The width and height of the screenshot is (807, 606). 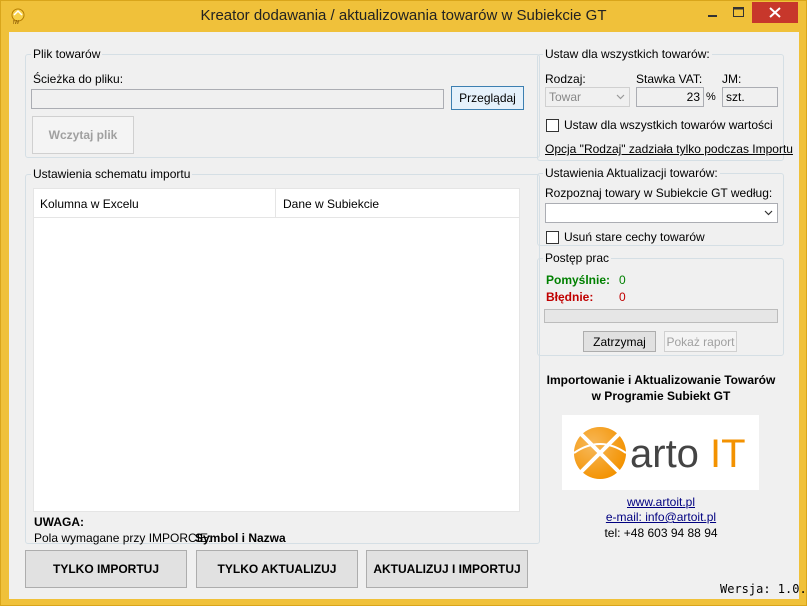 I want to click on vat-label: Stawka VAT:, so click(x=669, y=79).